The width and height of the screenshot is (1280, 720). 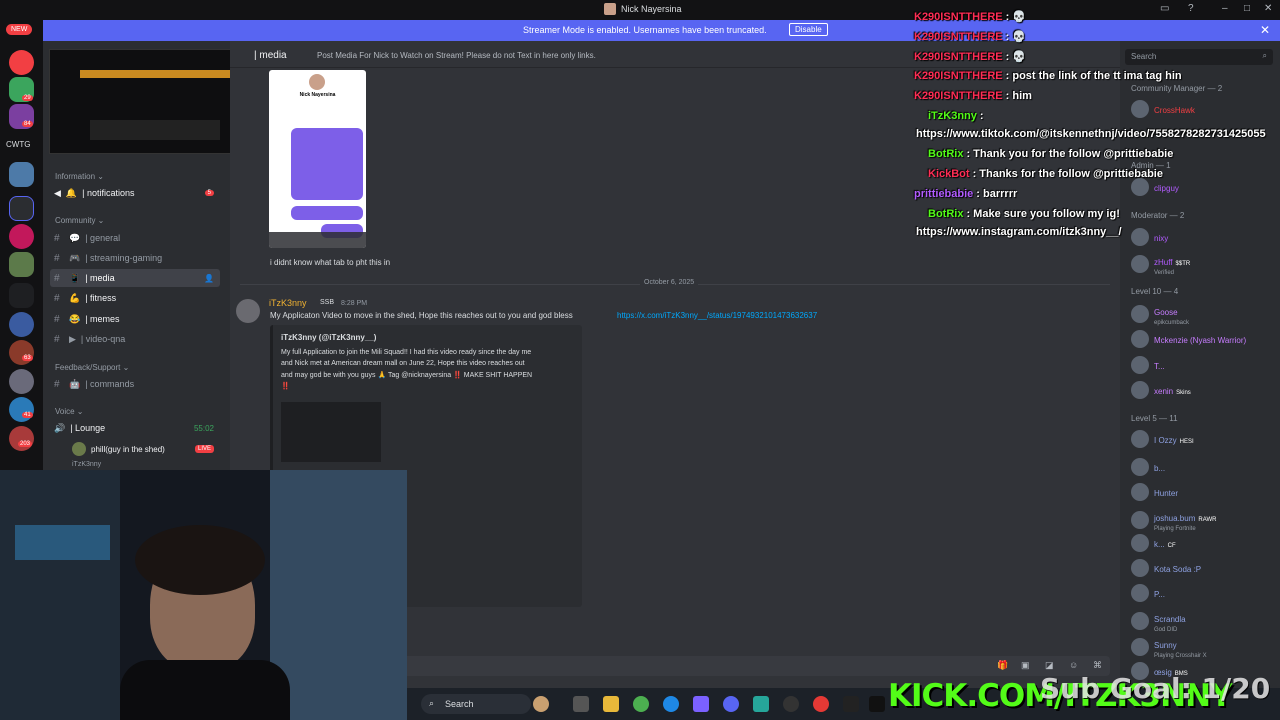 I want to click on stream-chat-text: : post the link of the tt ima tag hin, so click(x=1093, y=76).